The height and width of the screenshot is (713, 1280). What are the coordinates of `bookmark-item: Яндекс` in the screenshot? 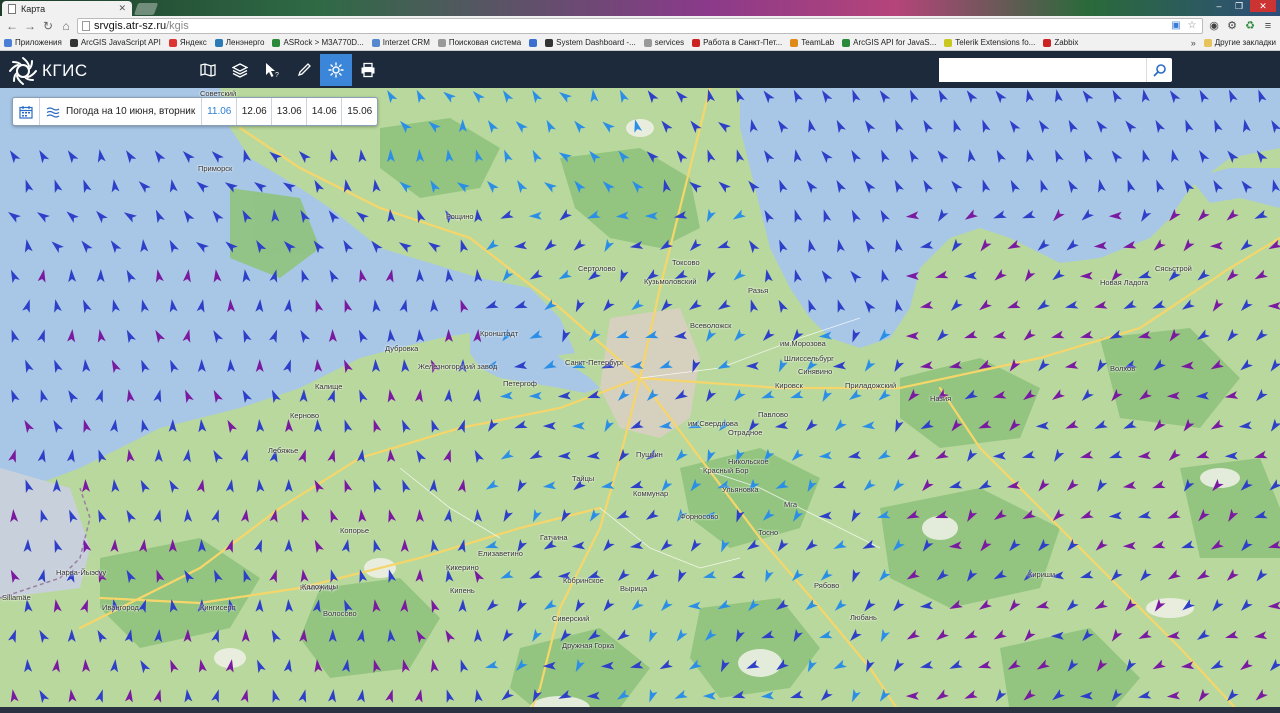 It's located at (187, 42).